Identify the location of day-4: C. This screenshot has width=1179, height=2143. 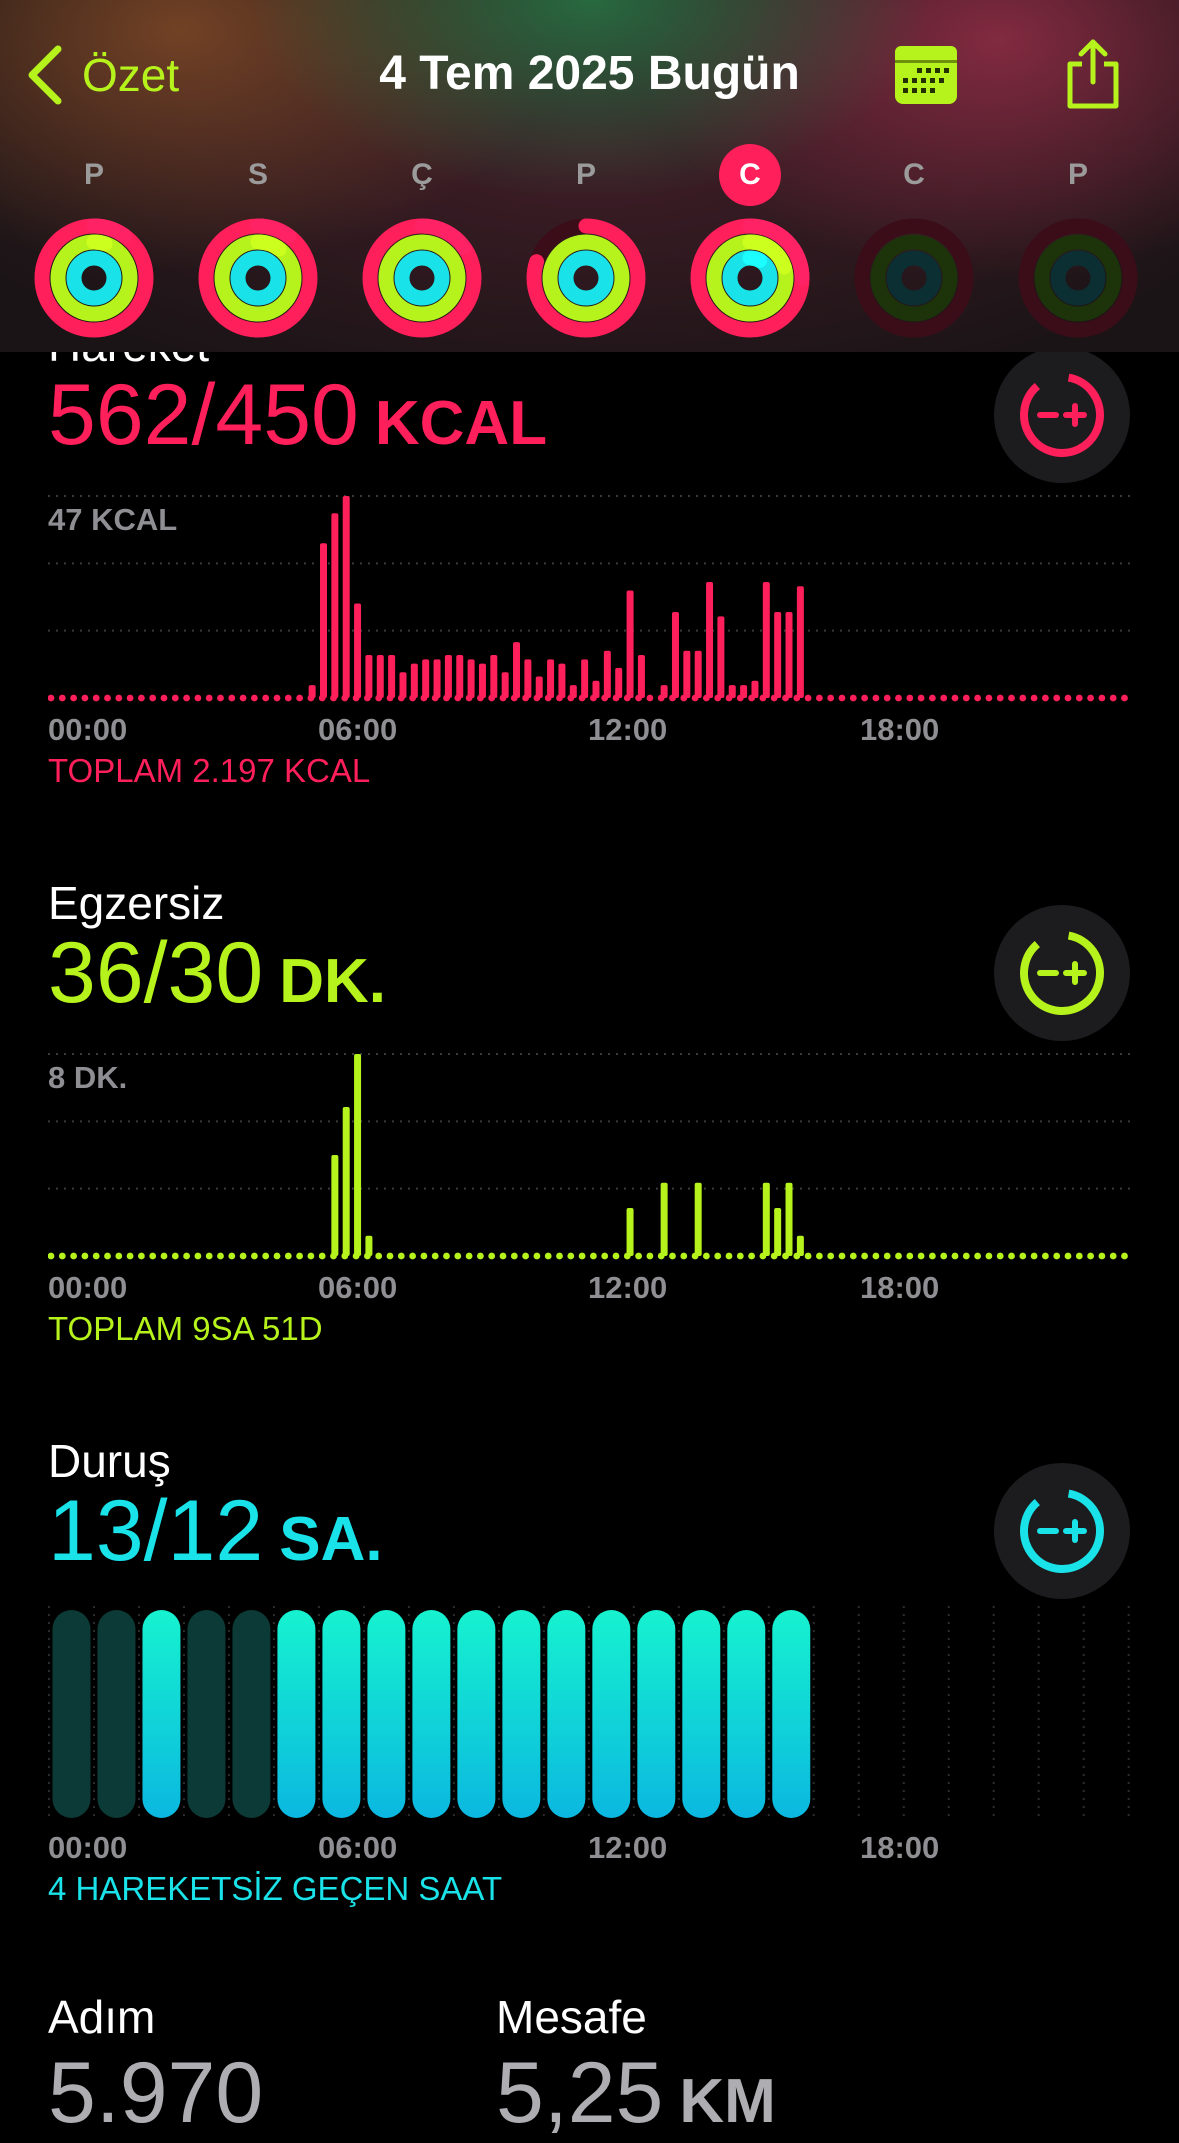
(750, 242).